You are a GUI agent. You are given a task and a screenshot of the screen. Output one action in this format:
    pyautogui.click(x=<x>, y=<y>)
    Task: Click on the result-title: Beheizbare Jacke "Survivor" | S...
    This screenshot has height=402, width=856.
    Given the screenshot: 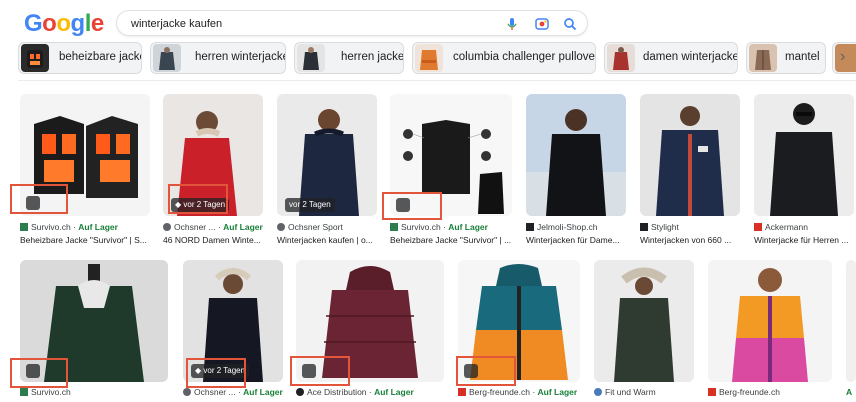 What is the action you would take?
    pyautogui.click(x=88, y=240)
    